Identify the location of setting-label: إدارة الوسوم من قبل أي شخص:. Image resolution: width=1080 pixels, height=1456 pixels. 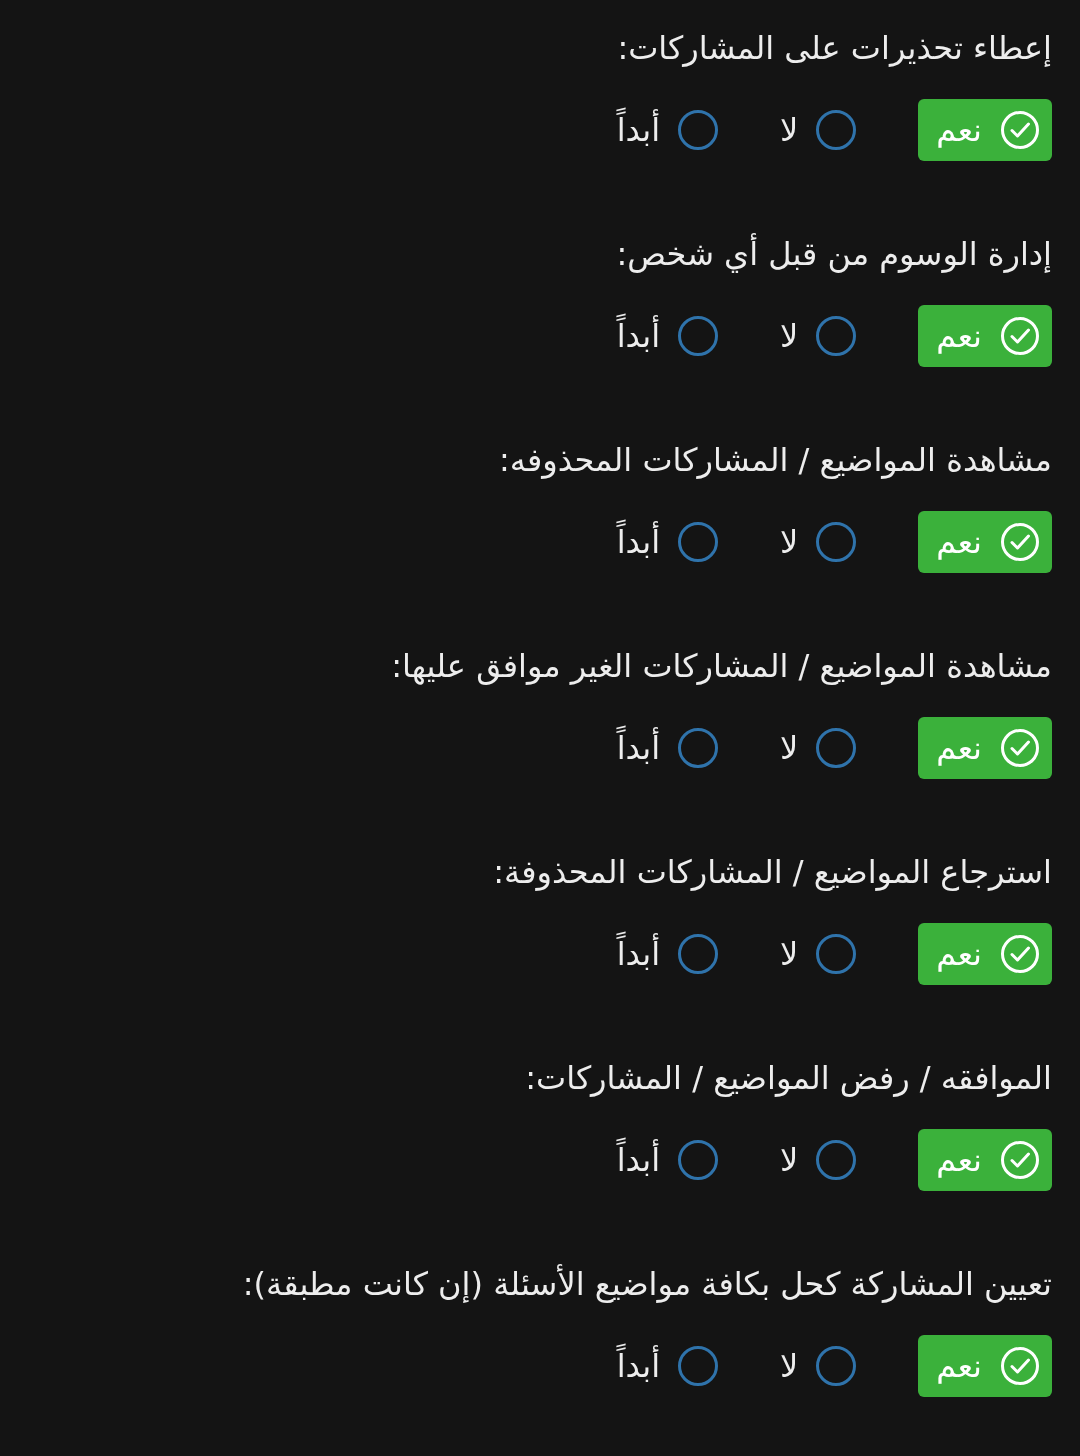
(834, 253).